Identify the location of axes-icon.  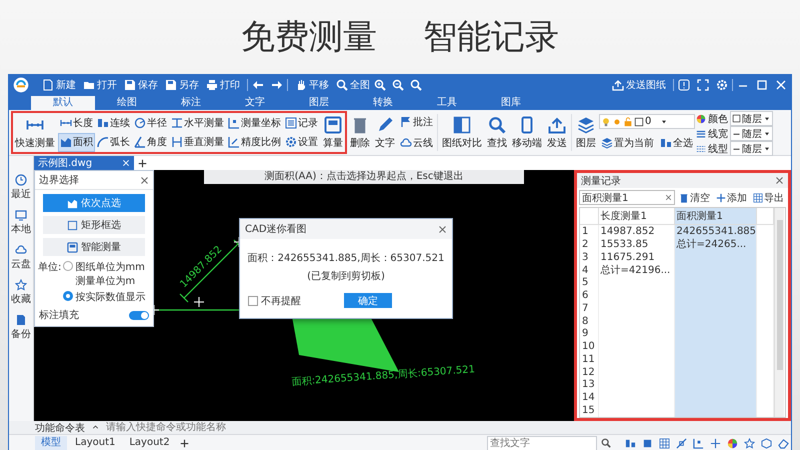
(698, 443).